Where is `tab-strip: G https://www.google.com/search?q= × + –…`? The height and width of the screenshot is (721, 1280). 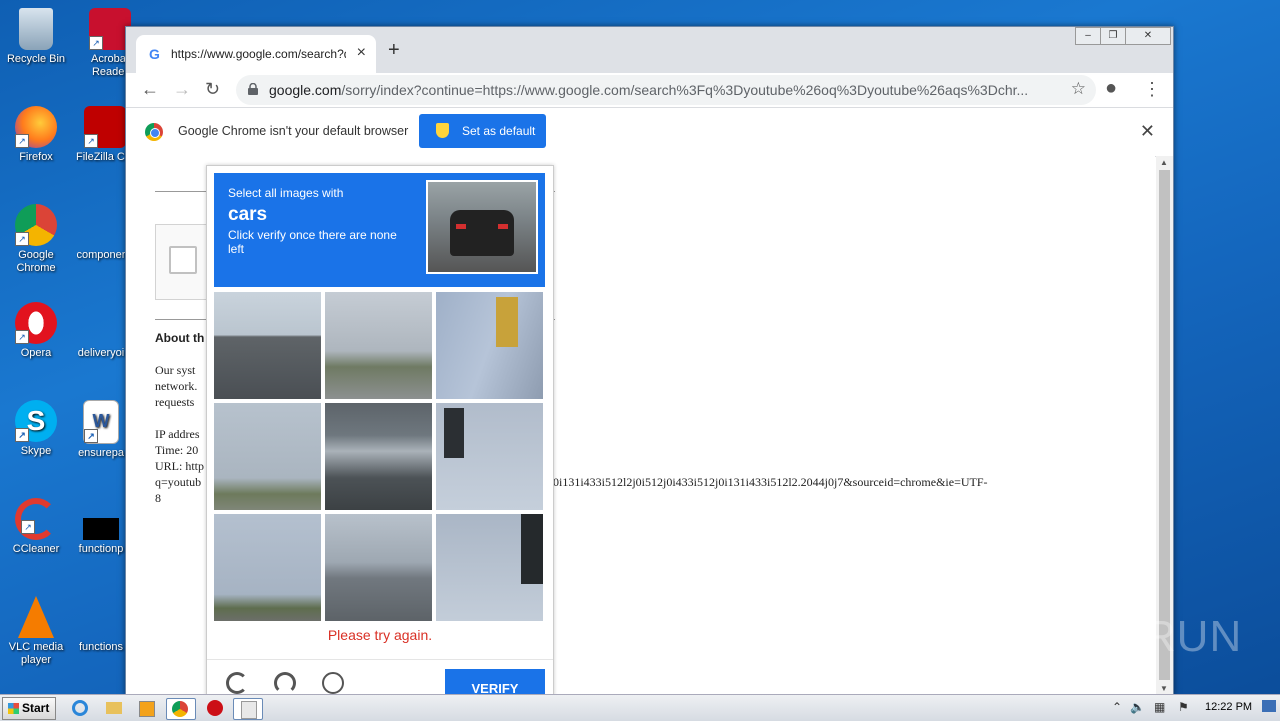
tab-strip: G https://www.google.com/search?q= × + –… is located at coordinates (649, 50).